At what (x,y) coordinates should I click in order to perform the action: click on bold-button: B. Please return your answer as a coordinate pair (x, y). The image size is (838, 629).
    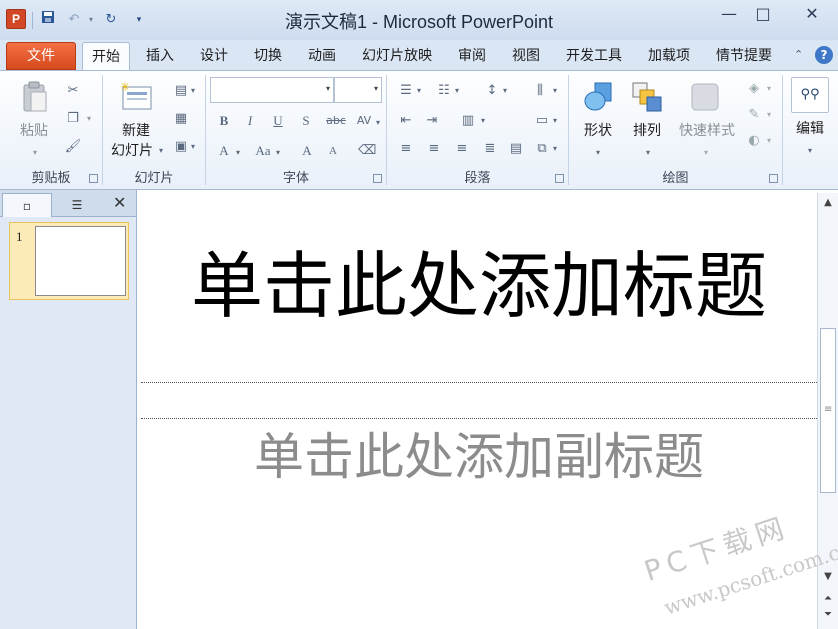
    Looking at the image, I should click on (224, 121).